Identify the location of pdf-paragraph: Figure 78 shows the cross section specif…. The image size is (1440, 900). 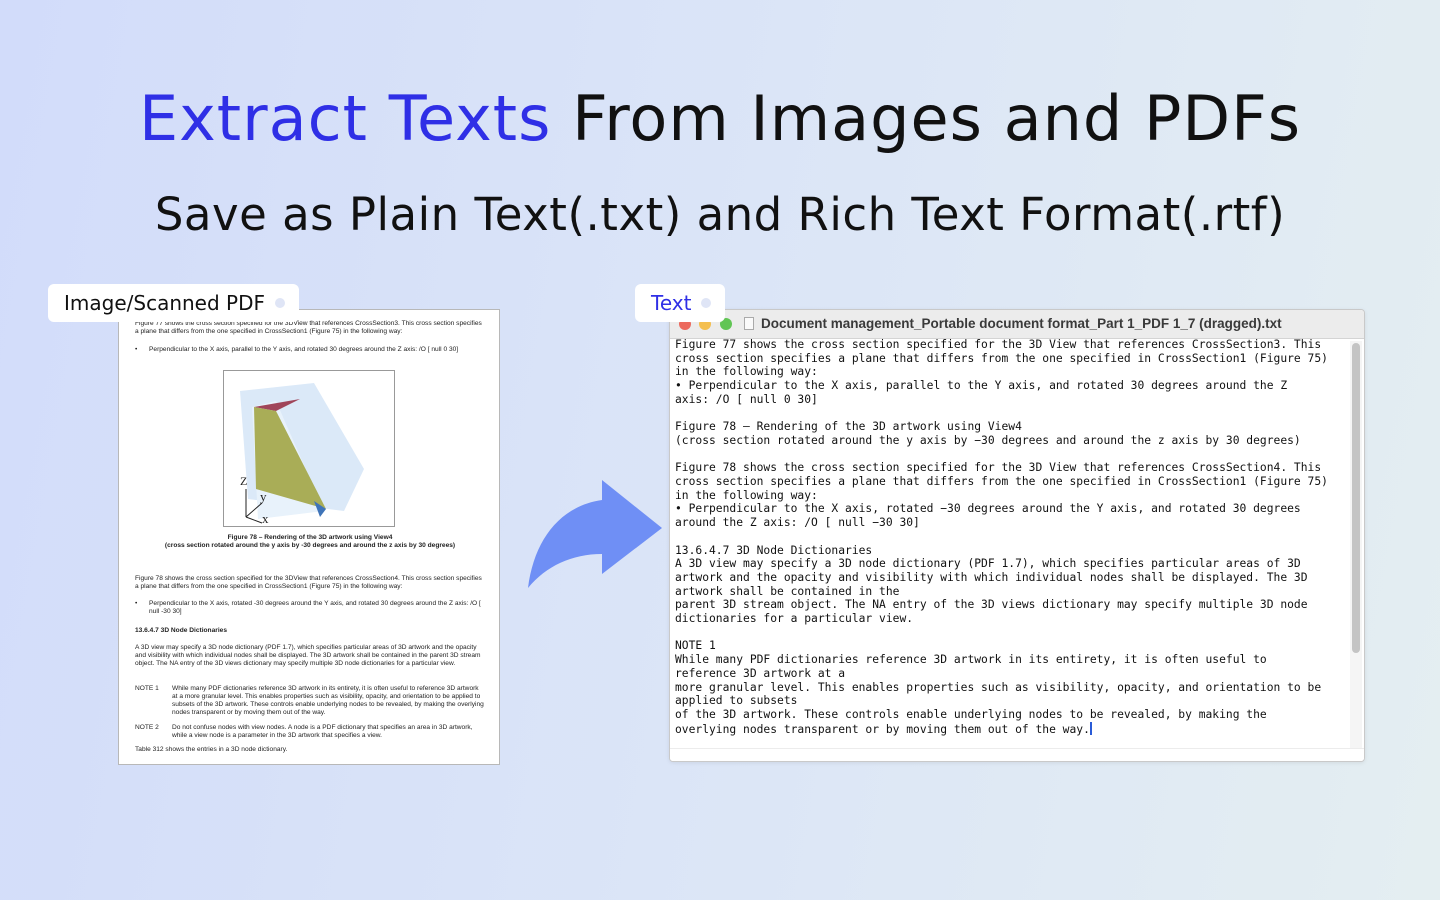
(308, 582).